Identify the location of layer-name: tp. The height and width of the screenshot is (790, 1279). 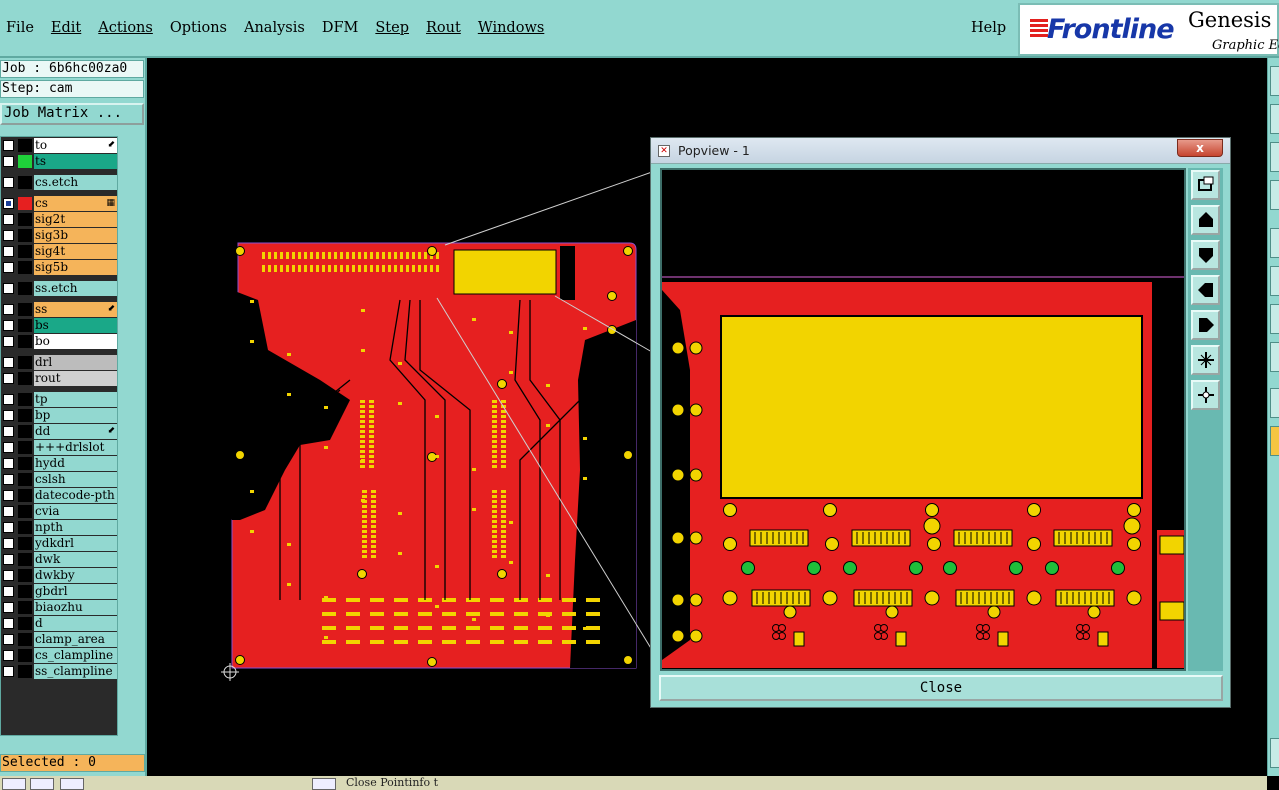
(75, 399).